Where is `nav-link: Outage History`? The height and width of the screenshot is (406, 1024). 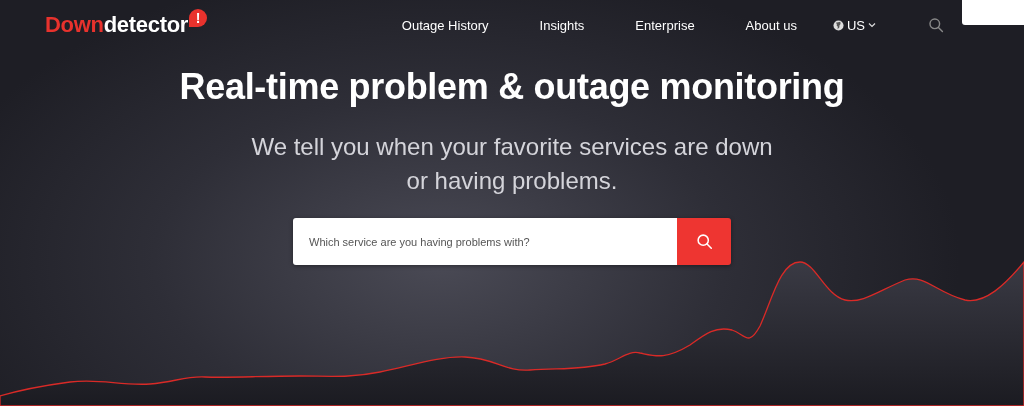
nav-link: Outage History is located at coordinates (445, 25).